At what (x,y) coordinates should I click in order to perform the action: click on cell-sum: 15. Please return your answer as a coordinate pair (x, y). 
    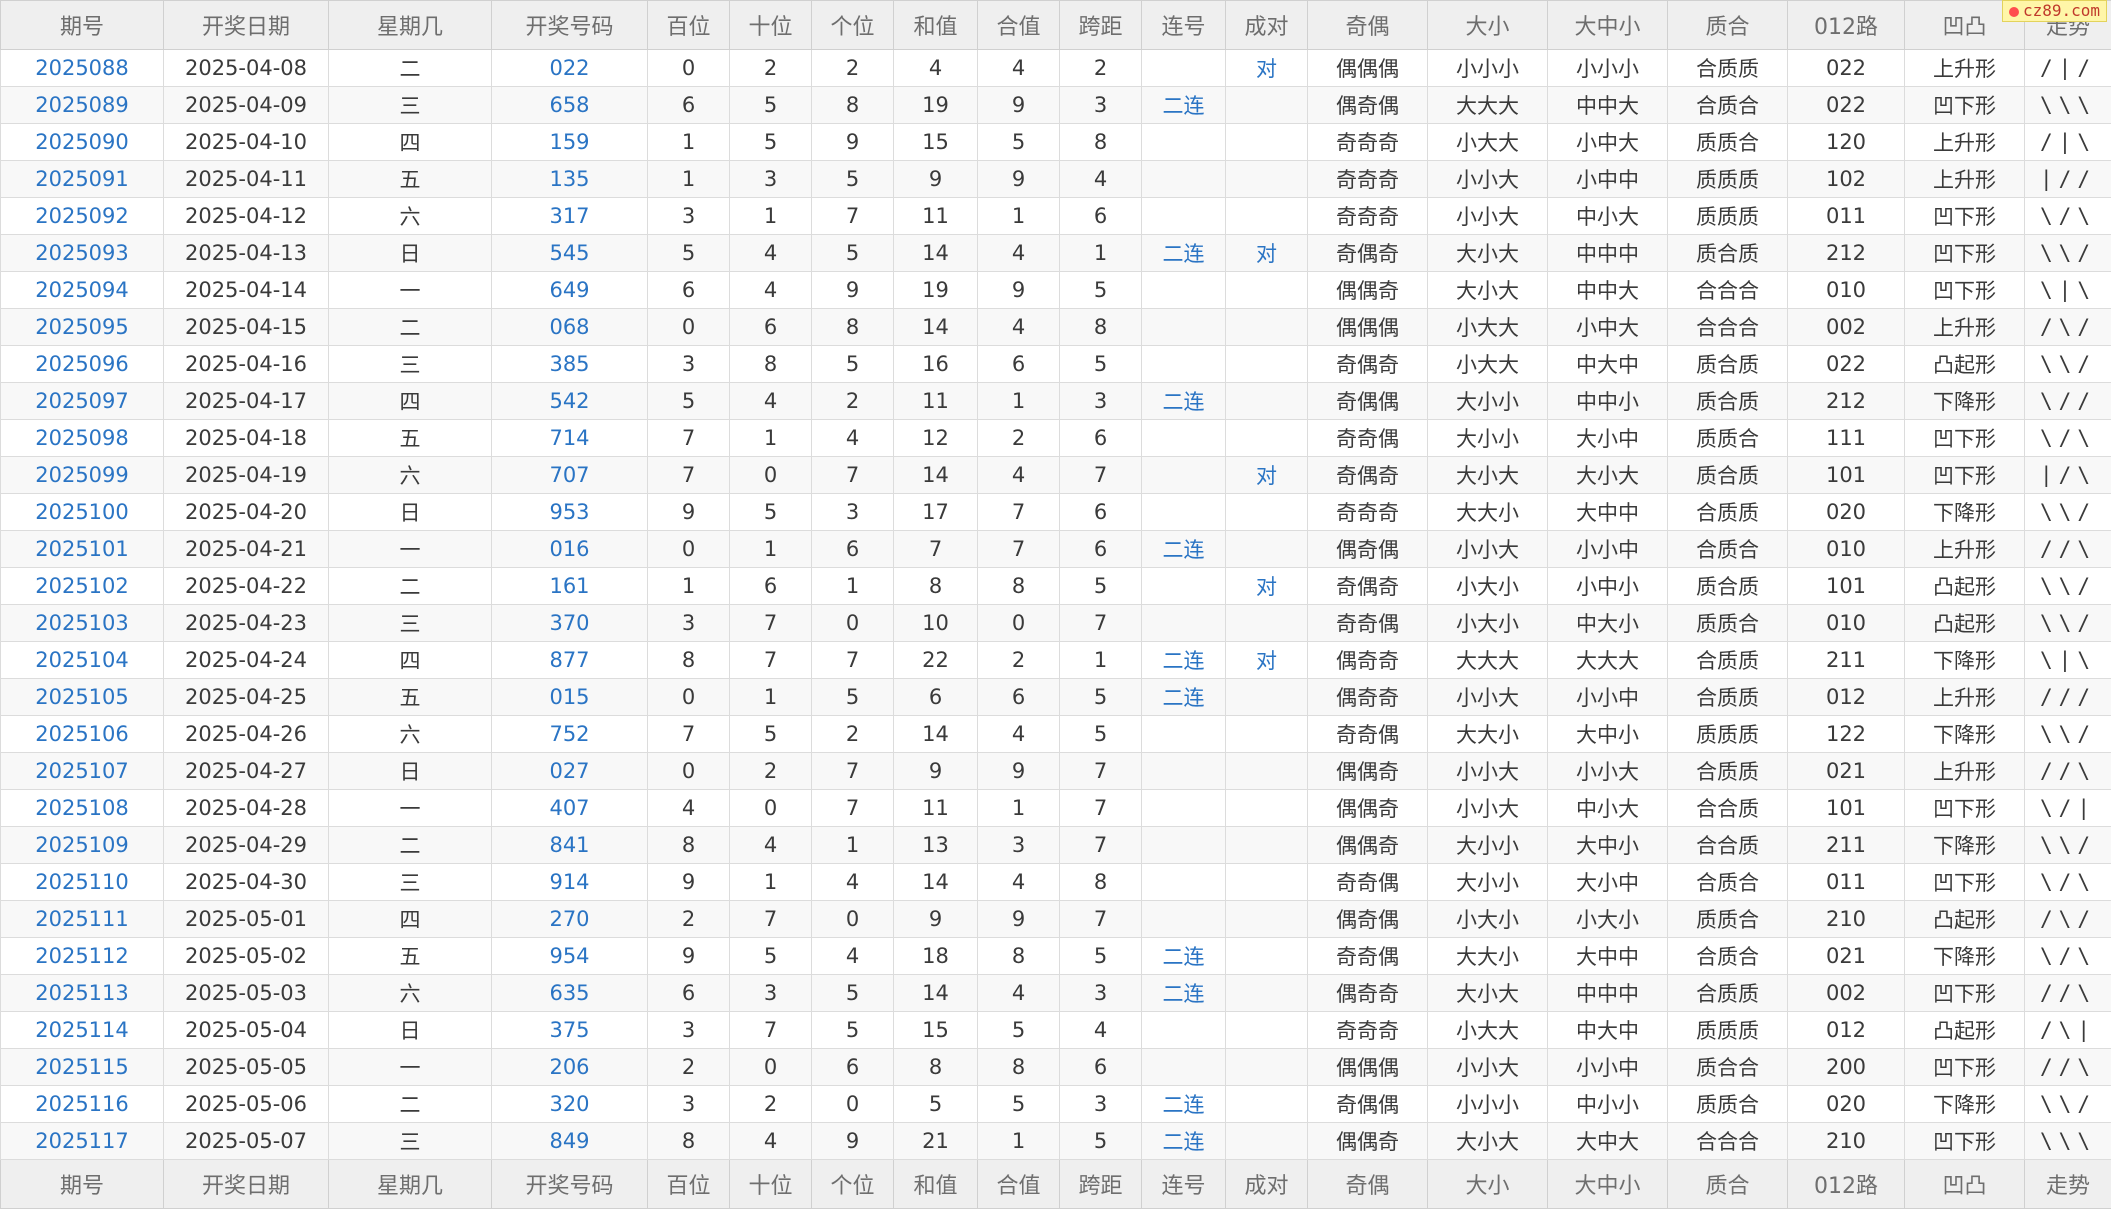
    Looking at the image, I should click on (936, 142).